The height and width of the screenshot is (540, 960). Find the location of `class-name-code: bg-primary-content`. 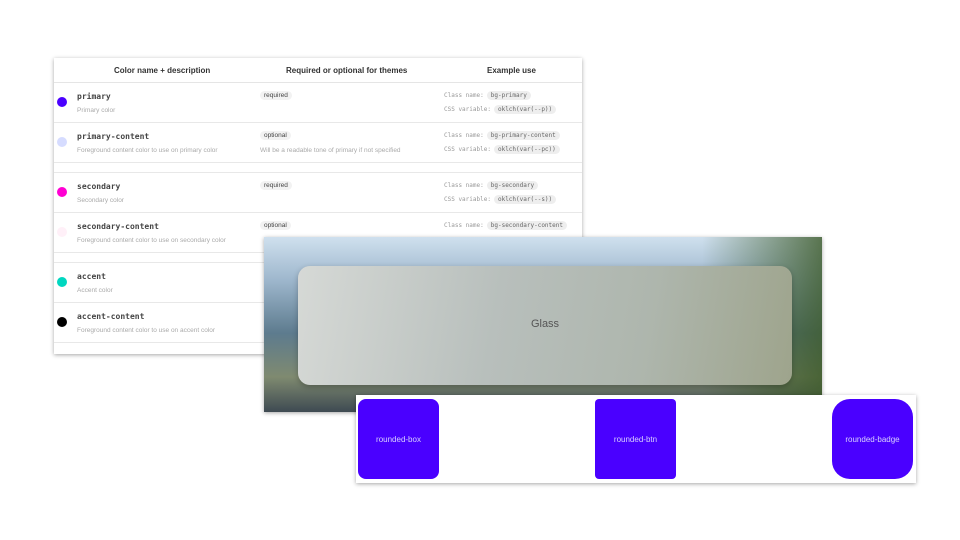

class-name-code: bg-primary-content is located at coordinates (523, 135).